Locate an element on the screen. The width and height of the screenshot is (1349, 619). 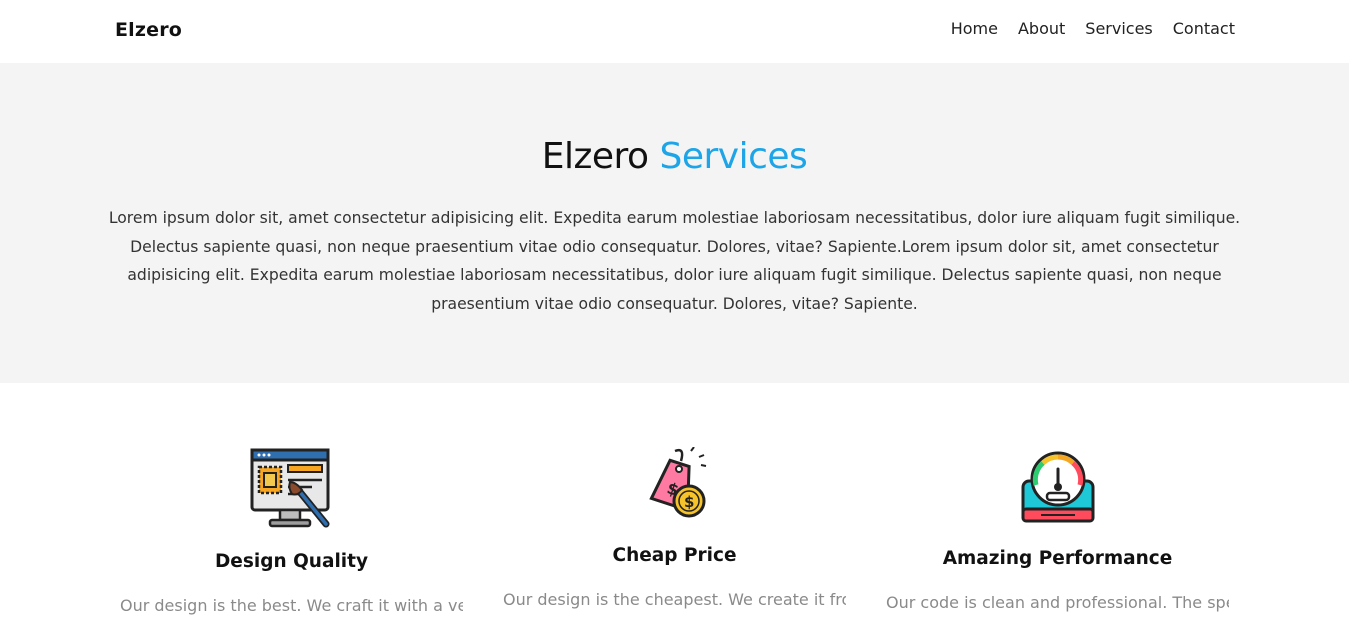
nav-link-about: About is located at coordinates (1041, 29).